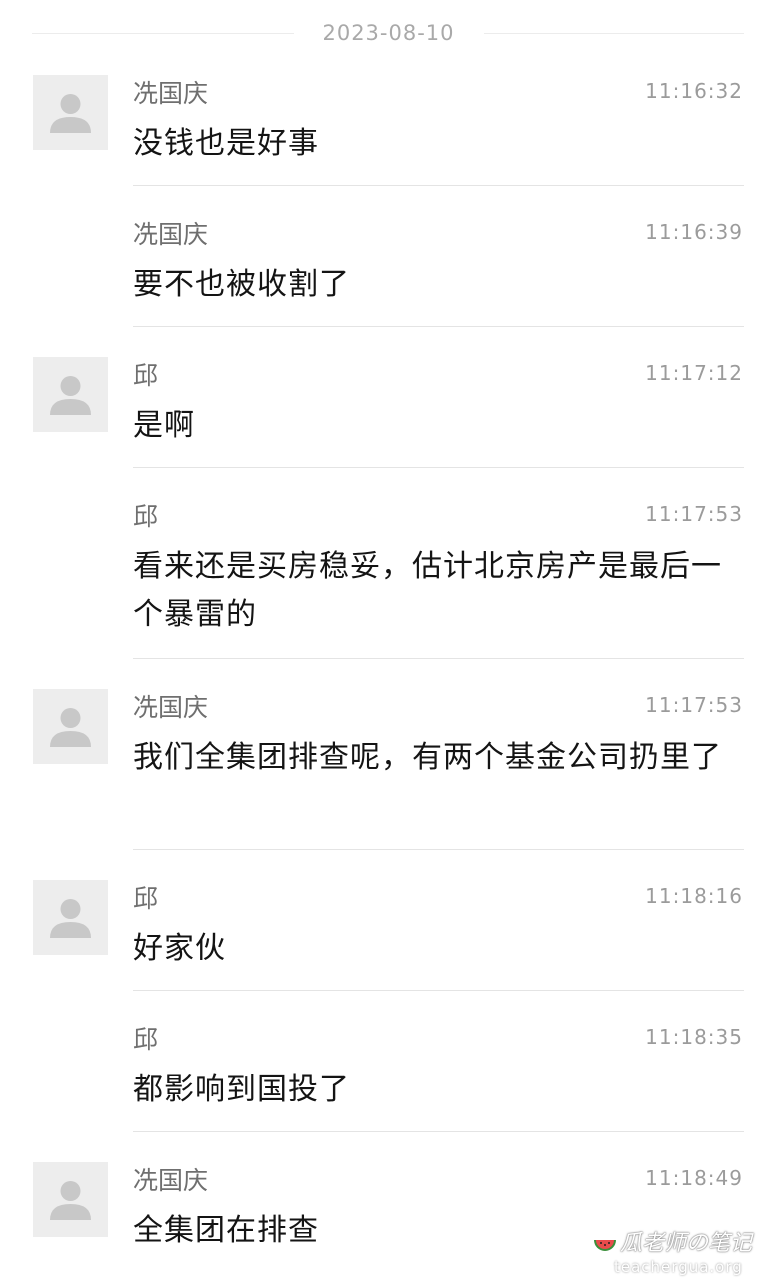  What do you see at coordinates (427, 757) in the screenshot?
I see `message-text: 我们全集团排查呢，有两个基金公司扔里了` at bounding box center [427, 757].